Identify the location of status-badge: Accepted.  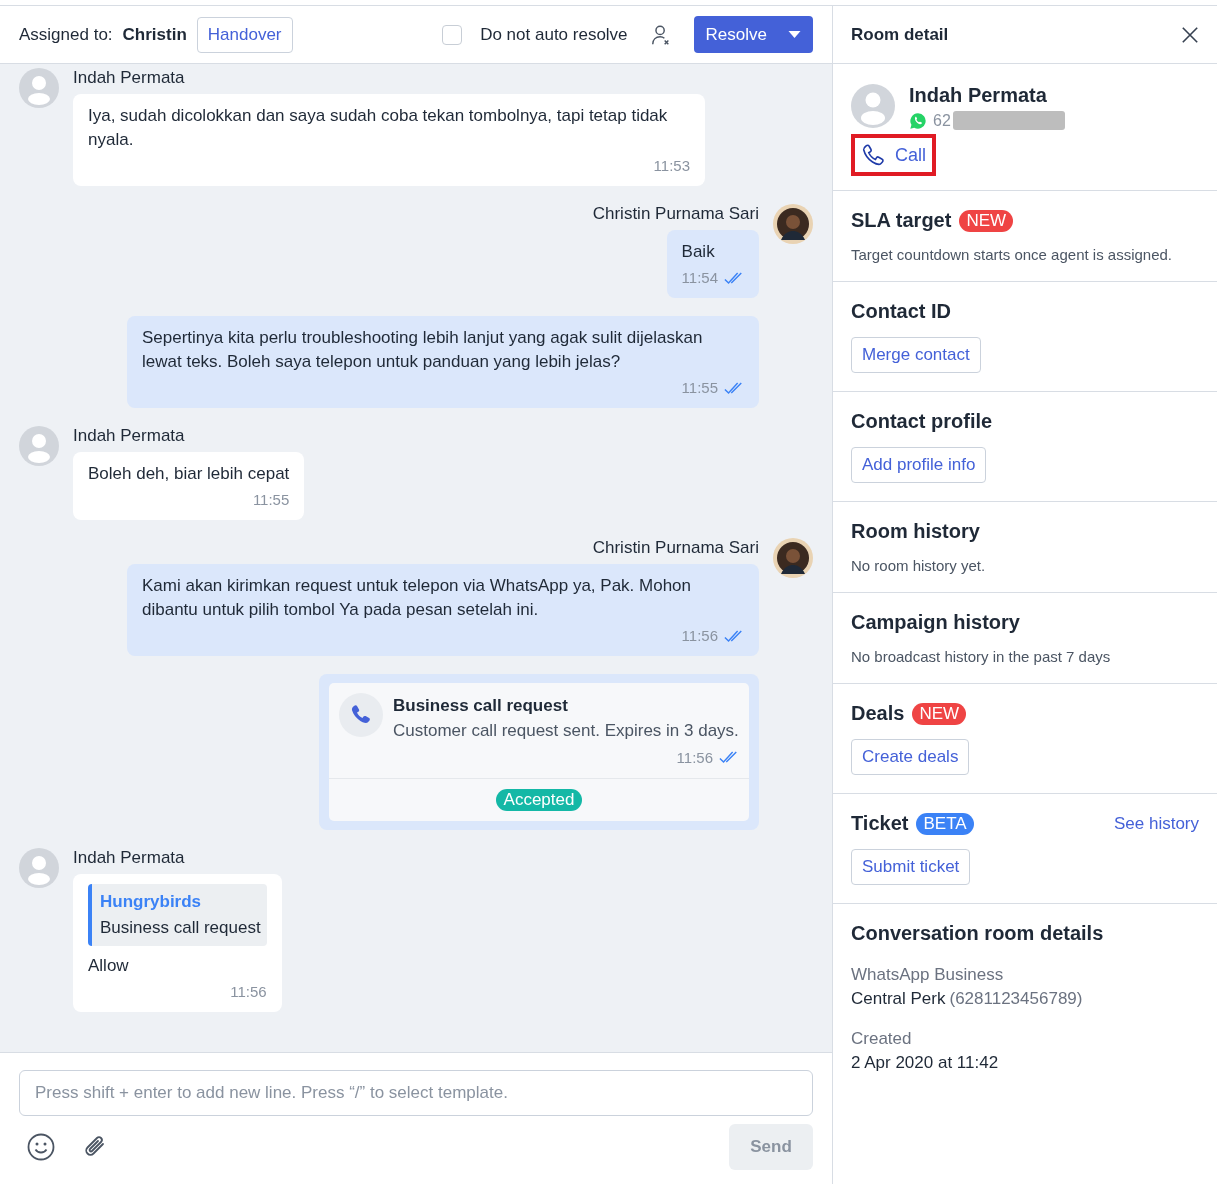
(539, 800).